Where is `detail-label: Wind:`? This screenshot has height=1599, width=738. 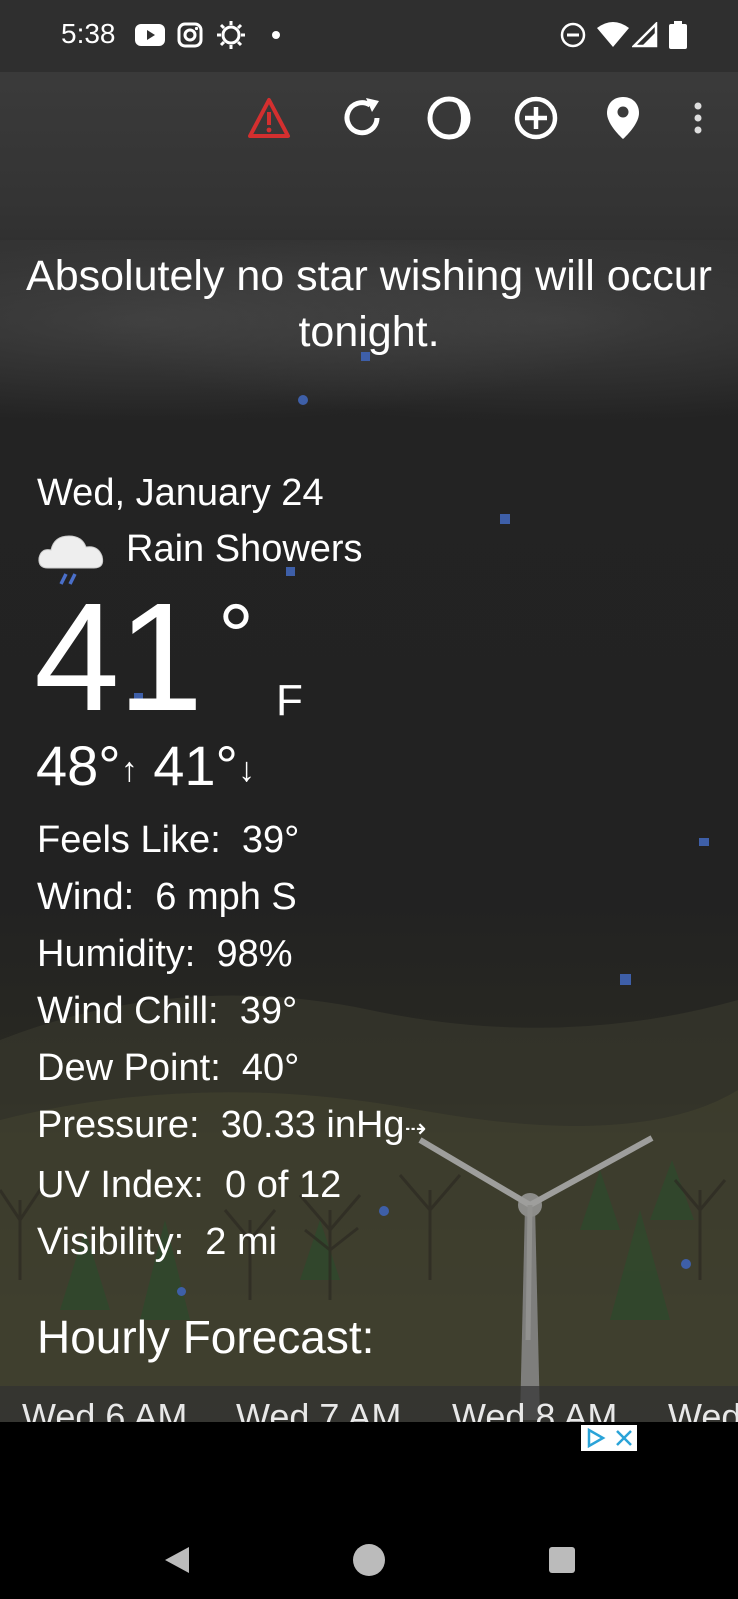
detail-label: Wind: is located at coordinates (86, 897).